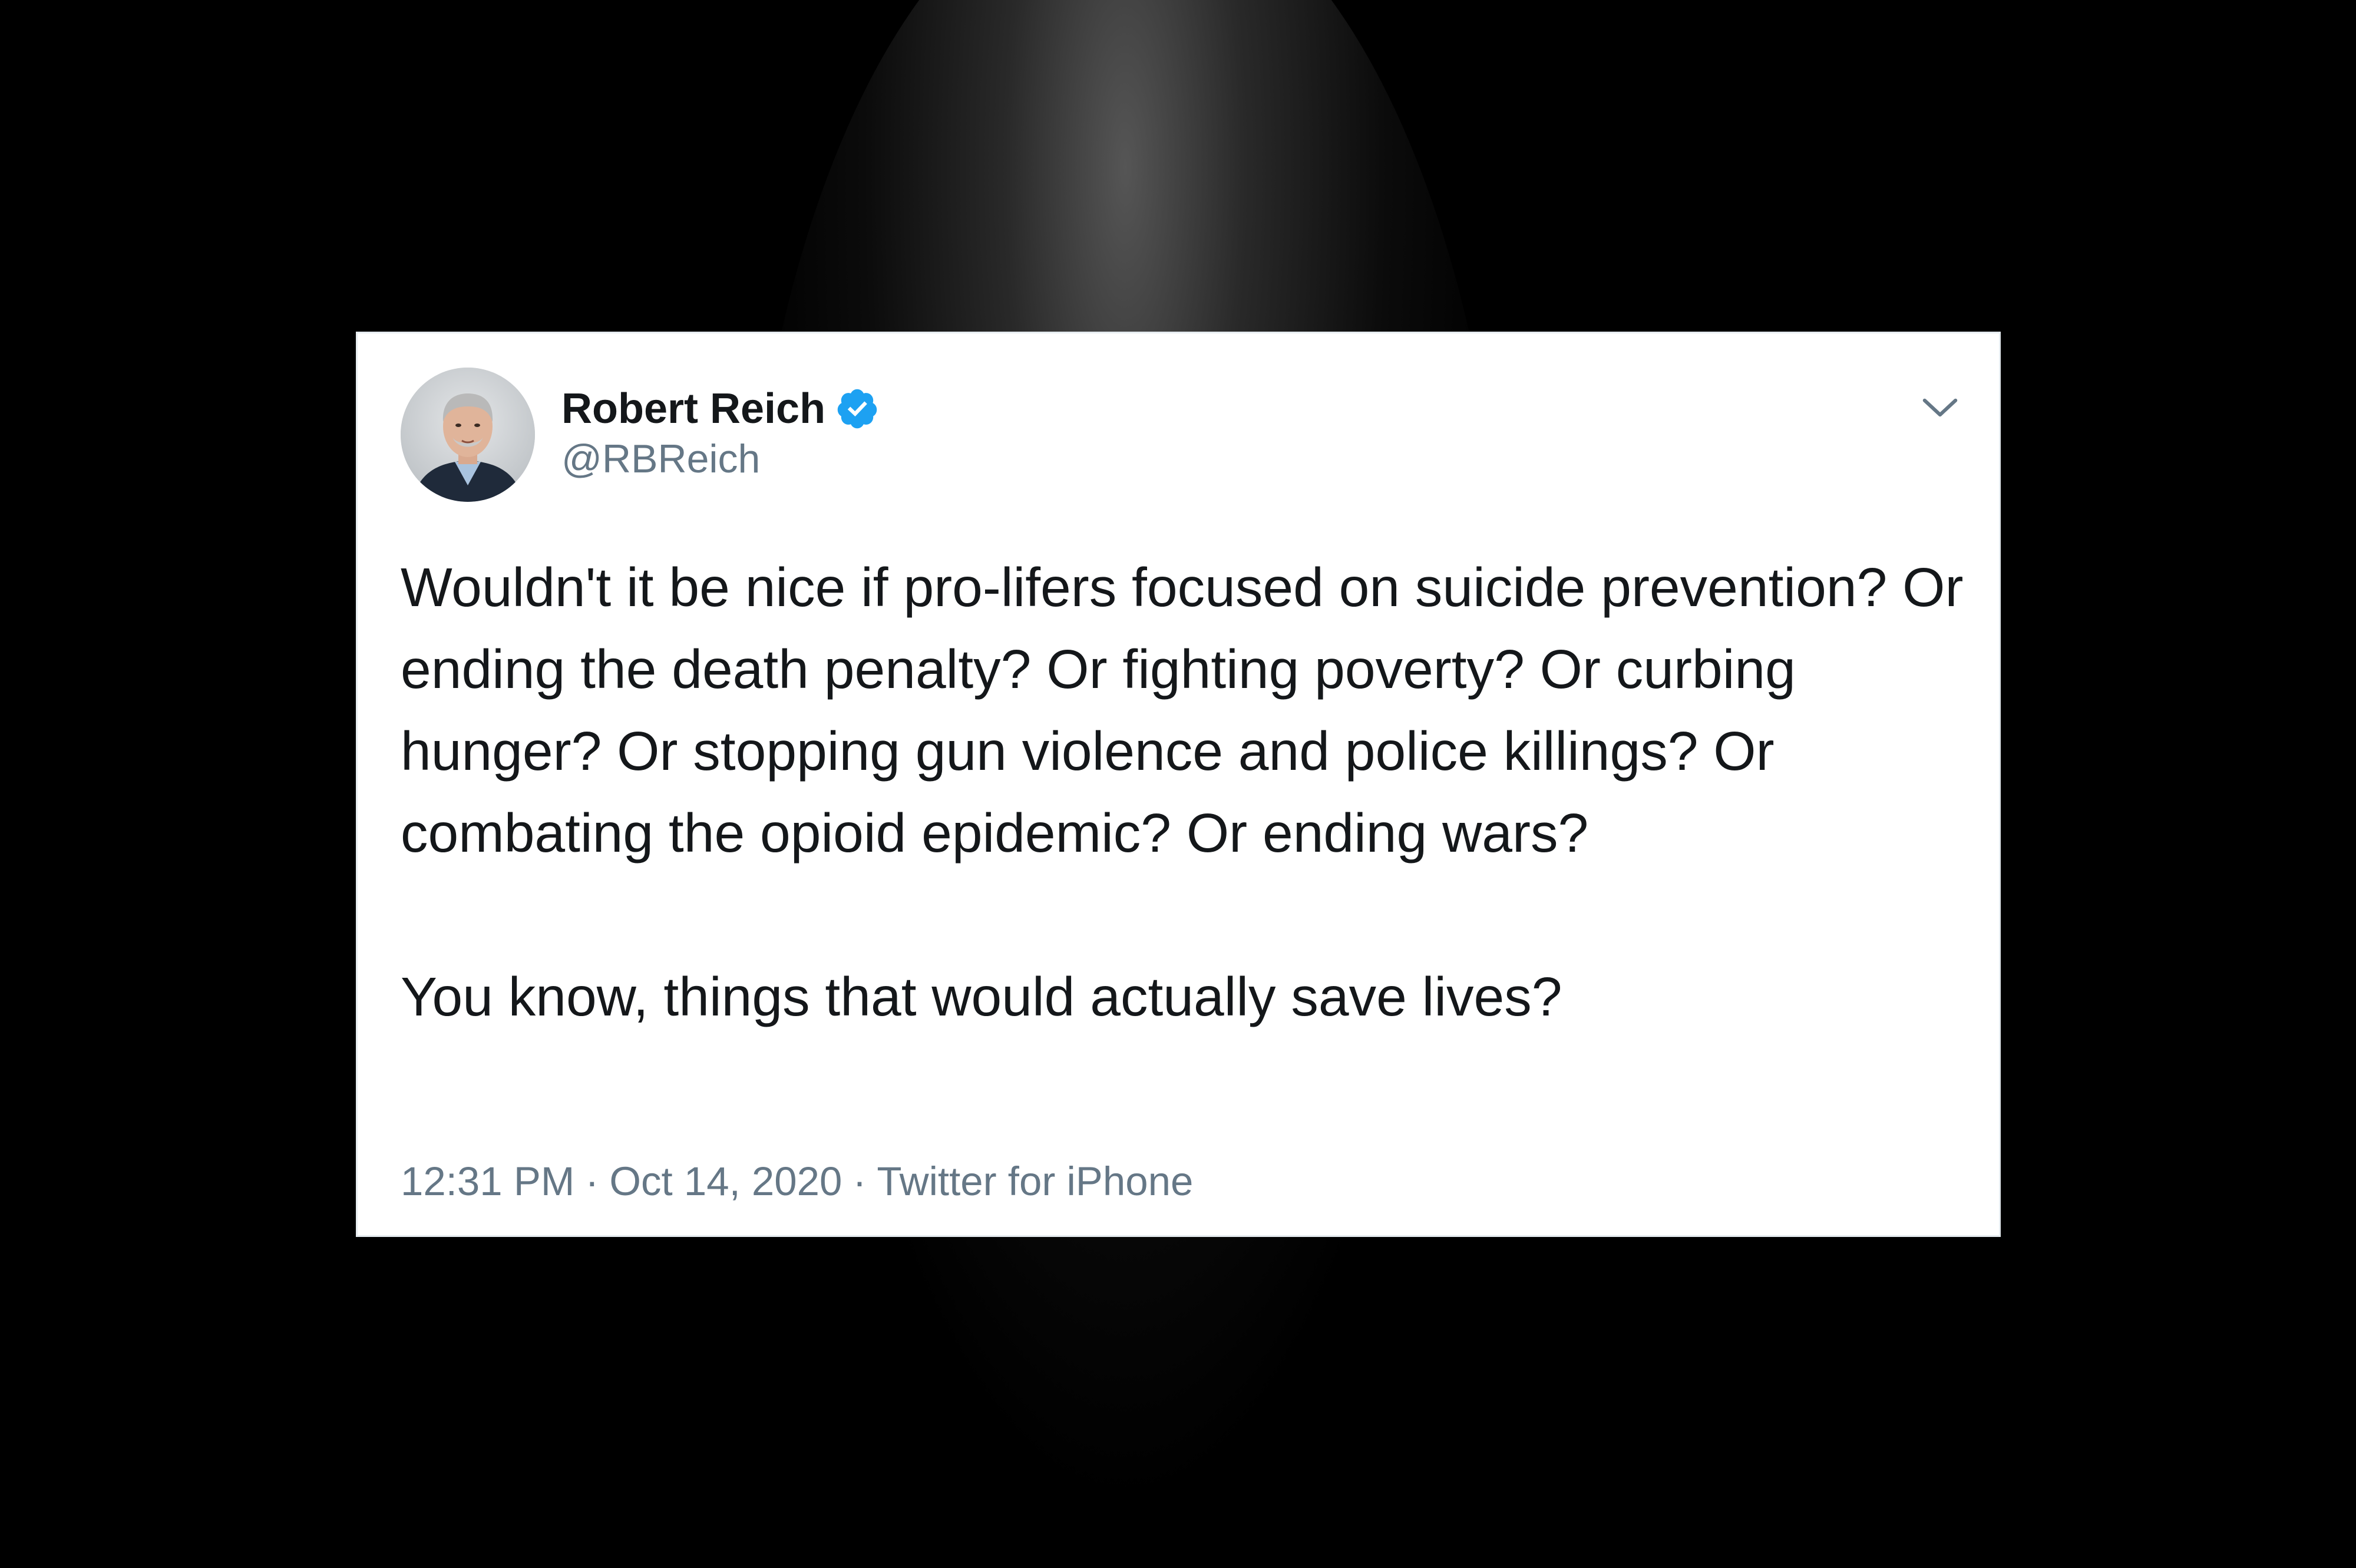 Image resolution: width=2356 pixels, height=1568 pixels. I want to click on avatar-portrait, so click(468, 435).